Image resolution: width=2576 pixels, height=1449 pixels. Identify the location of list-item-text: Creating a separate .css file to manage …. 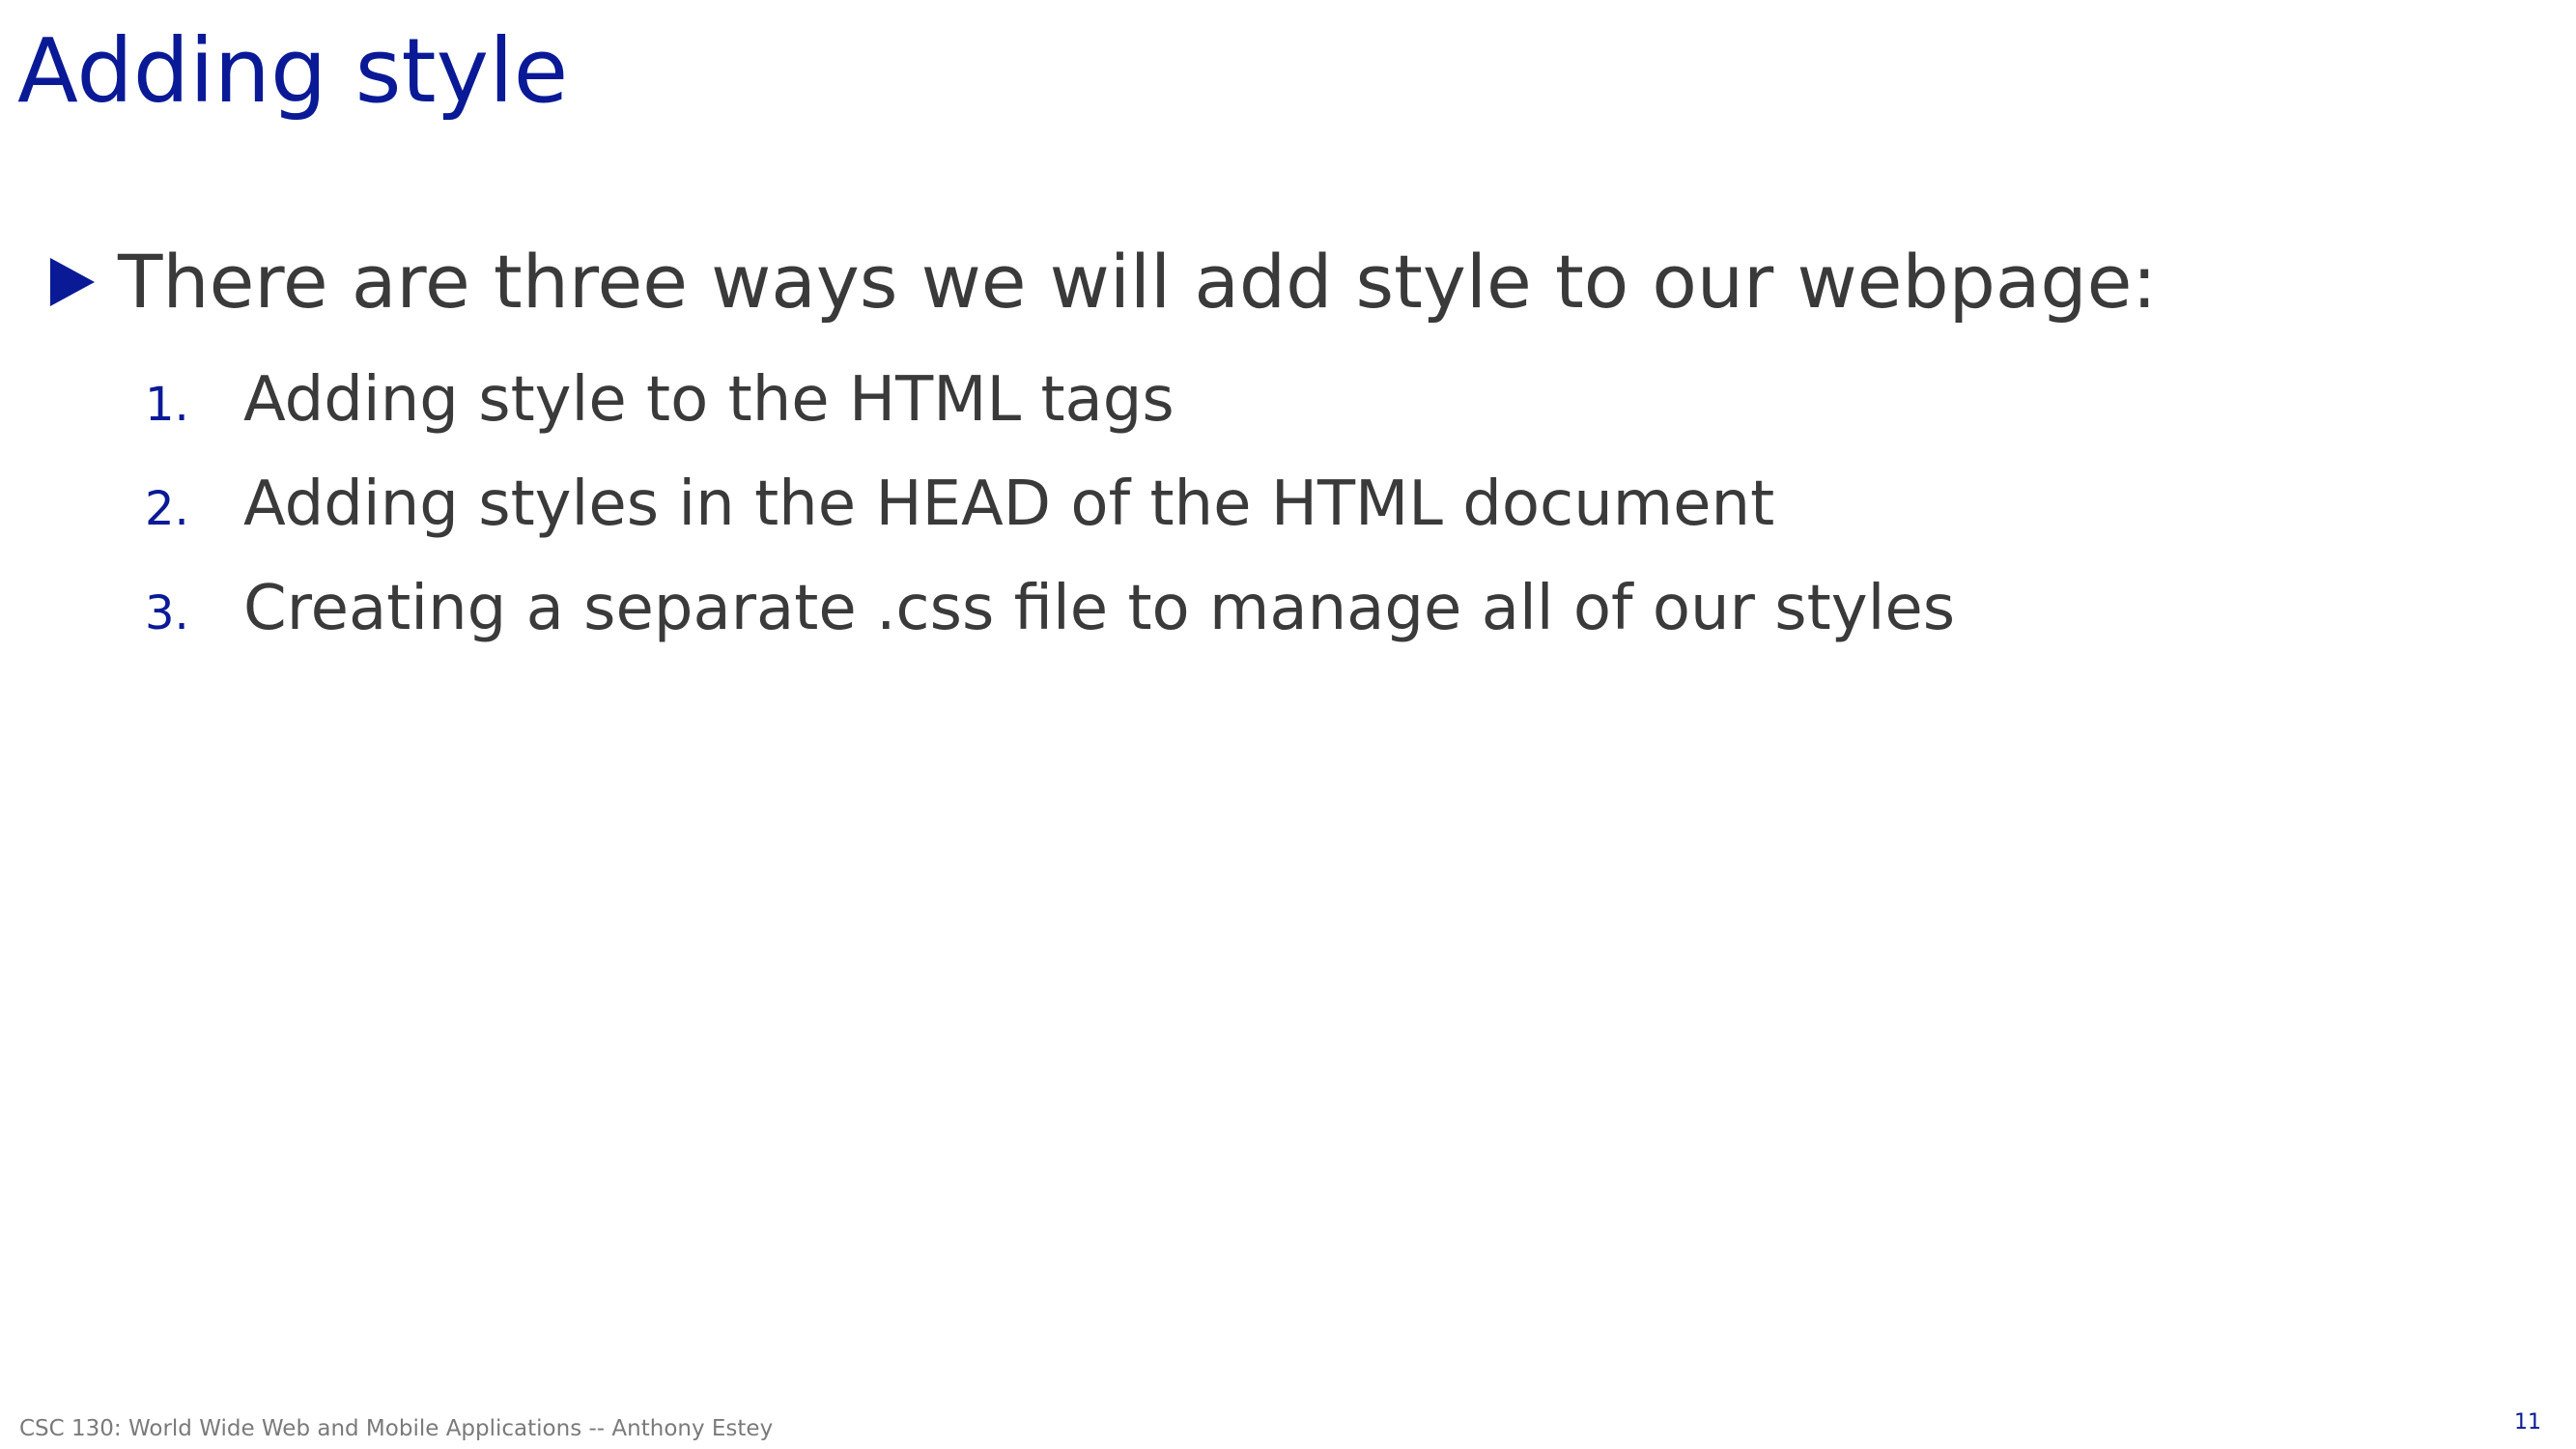
(1099, 608).